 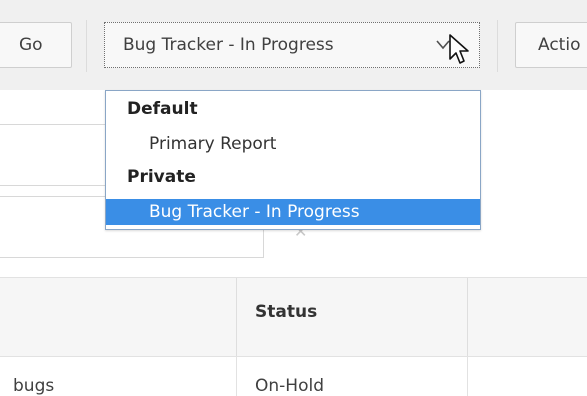 I want to click on go-button: Go, so click(x=36, y=45).